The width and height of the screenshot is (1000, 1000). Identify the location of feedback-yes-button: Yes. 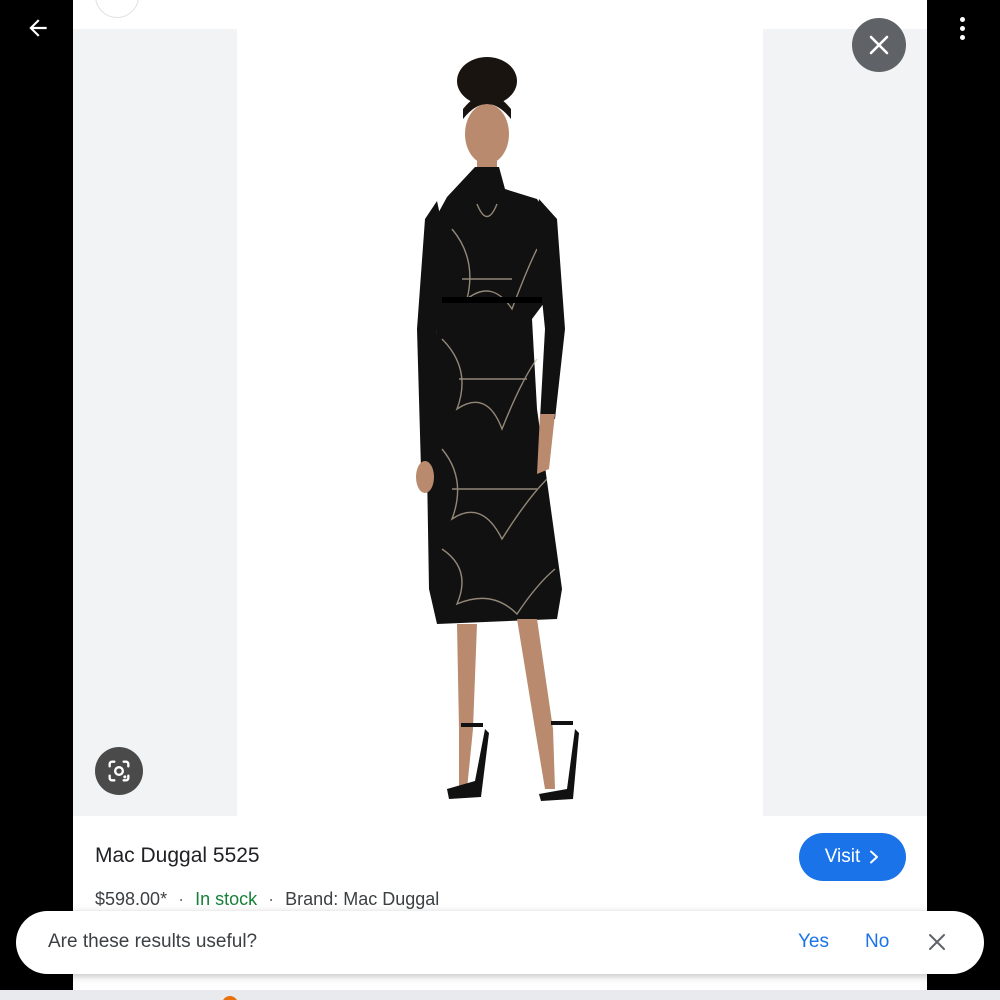
(813, 942).